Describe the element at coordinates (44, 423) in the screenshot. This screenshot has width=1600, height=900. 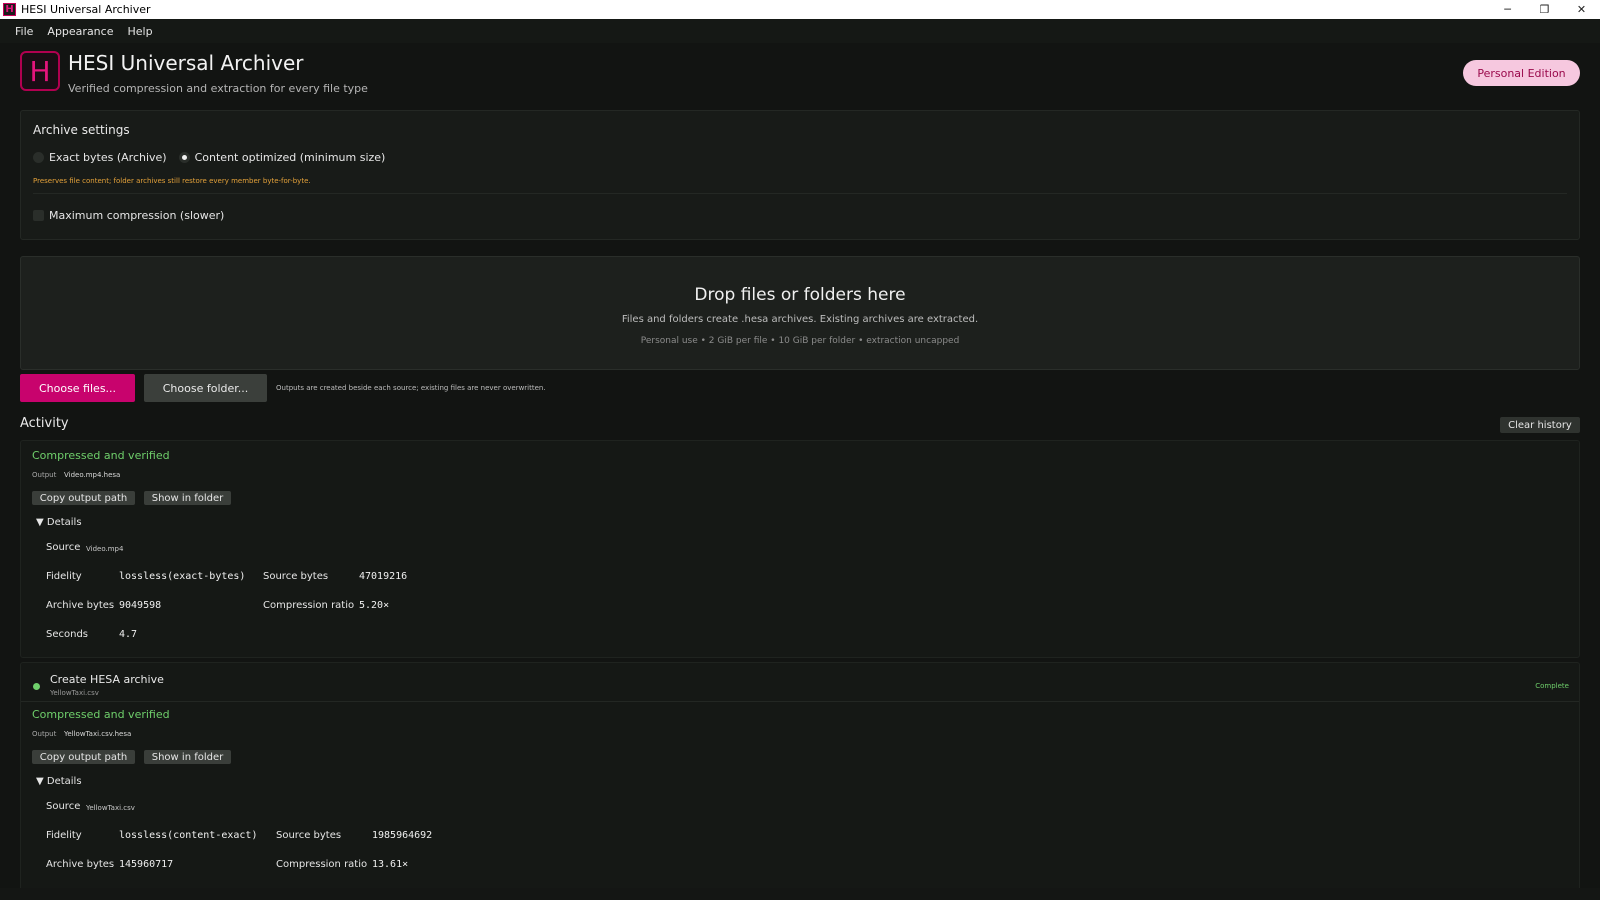
I see `activity-heading: Activity` at that location.